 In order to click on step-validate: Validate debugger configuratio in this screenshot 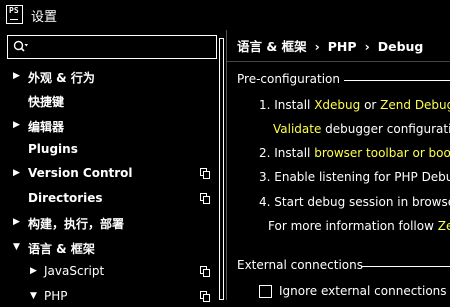, I will do `click(361, 129)`.